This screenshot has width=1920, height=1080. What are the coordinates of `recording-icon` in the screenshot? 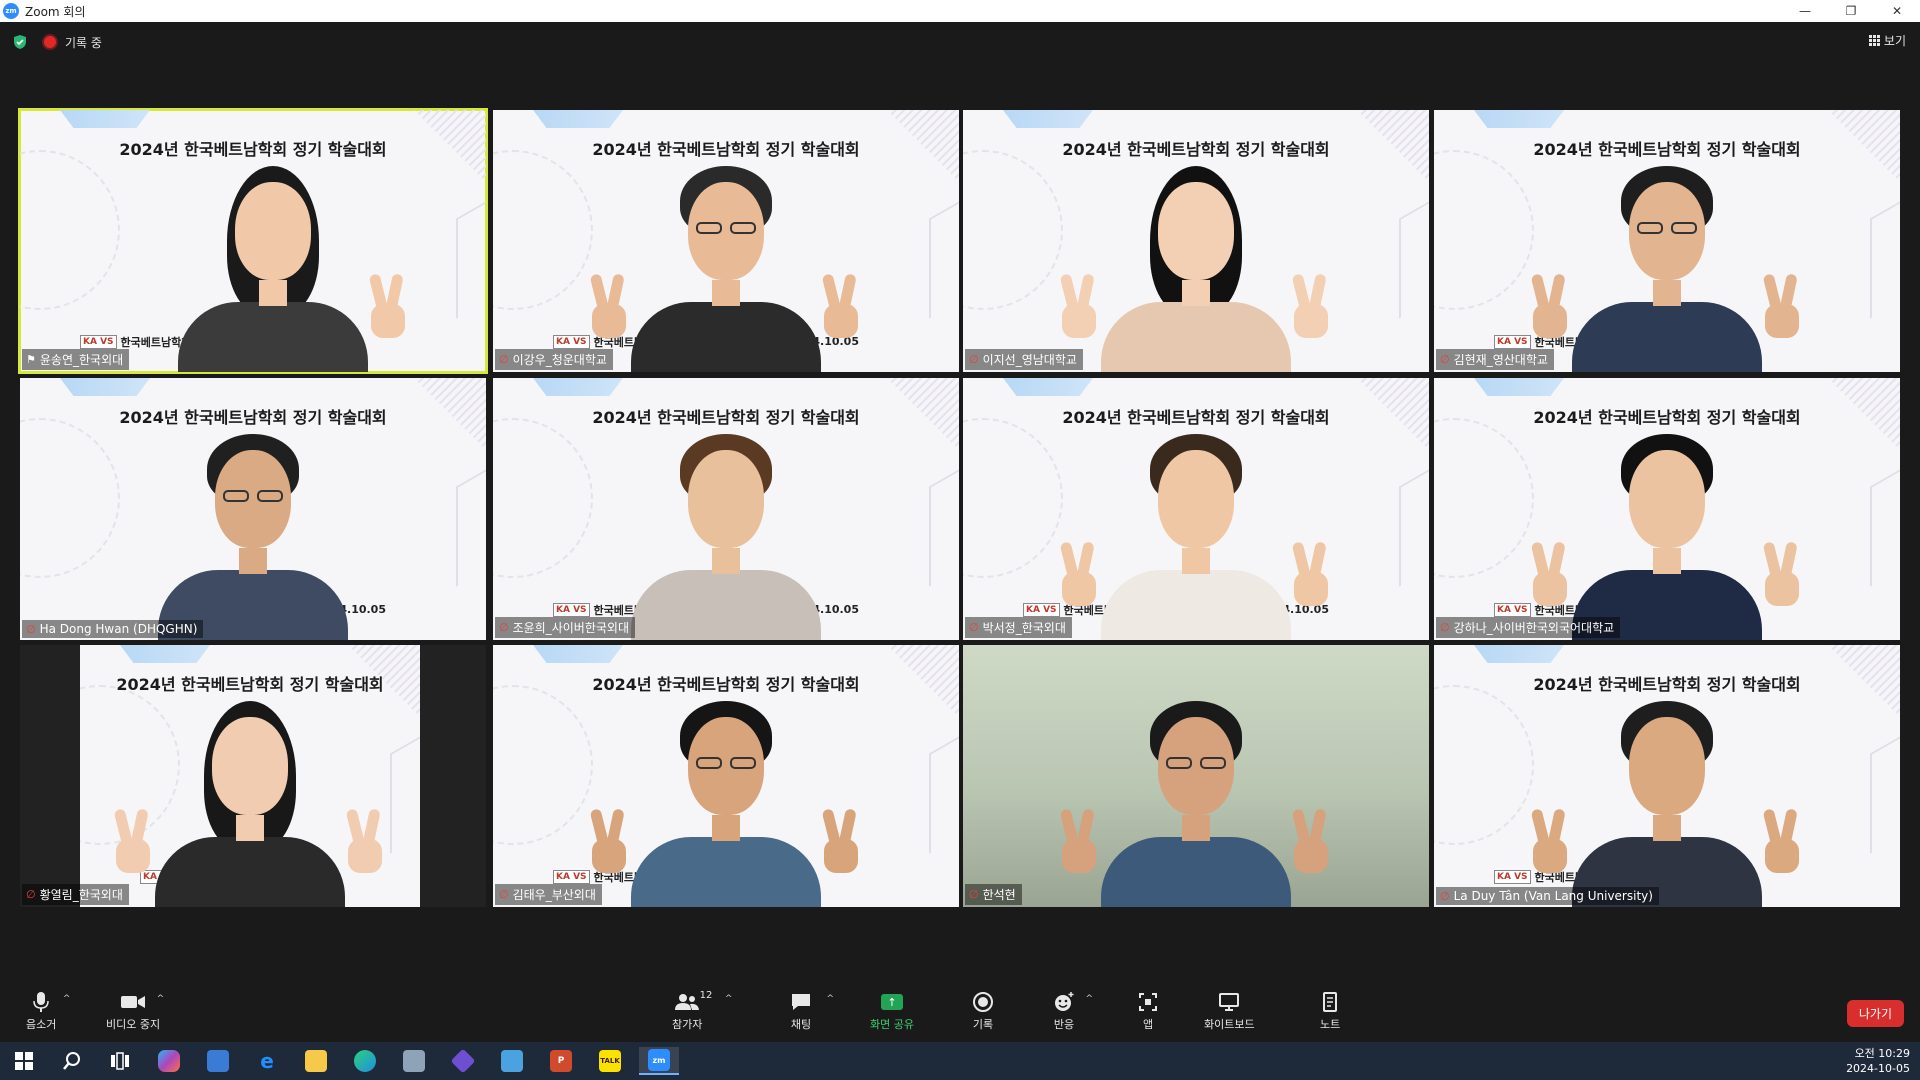 It's located at (50, 42).